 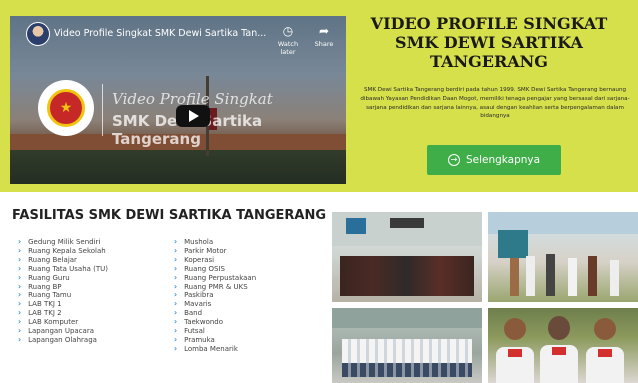 What do you see at coordinates (45, 304) in the screenshot?
I see `facility-item-label: LAB TKJ 1` at bounding box center [45, 304].